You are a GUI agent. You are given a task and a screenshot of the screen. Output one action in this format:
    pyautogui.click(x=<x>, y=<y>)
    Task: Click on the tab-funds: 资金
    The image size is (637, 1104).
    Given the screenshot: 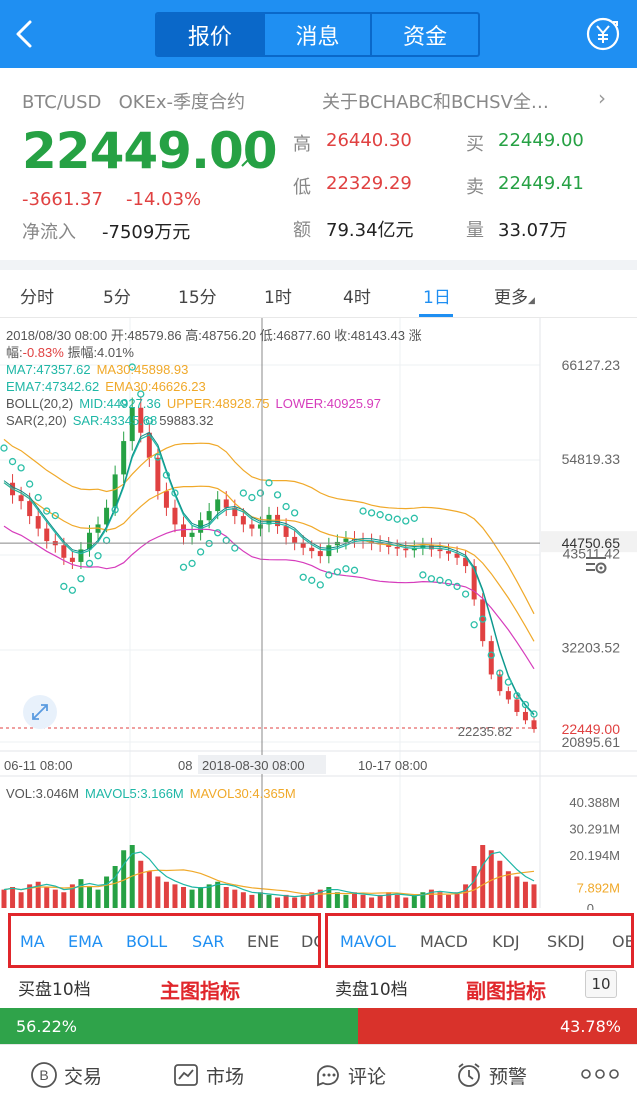 What is the action you would take?
    pyautogui.click(x=425, y=34)
    